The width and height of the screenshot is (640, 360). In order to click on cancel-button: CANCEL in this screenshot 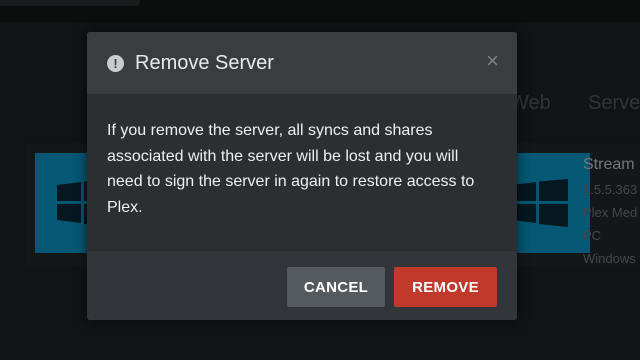, I will do `click(336, 287)`.